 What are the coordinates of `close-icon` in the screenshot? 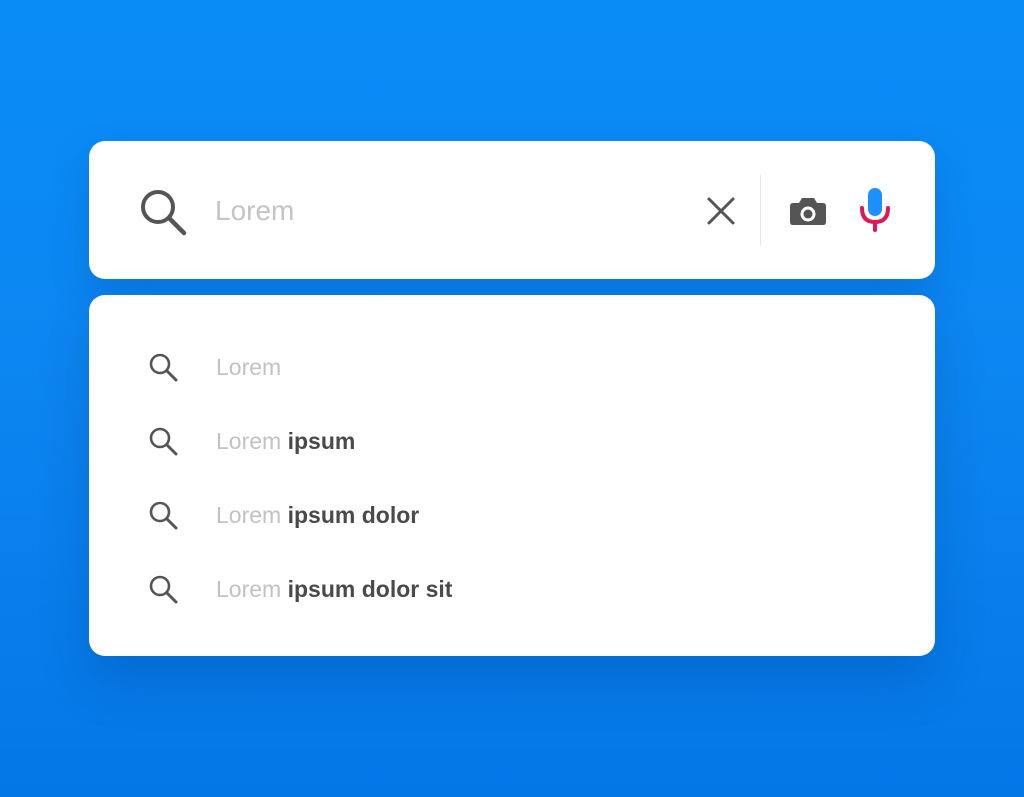 It's located at (721, 211).